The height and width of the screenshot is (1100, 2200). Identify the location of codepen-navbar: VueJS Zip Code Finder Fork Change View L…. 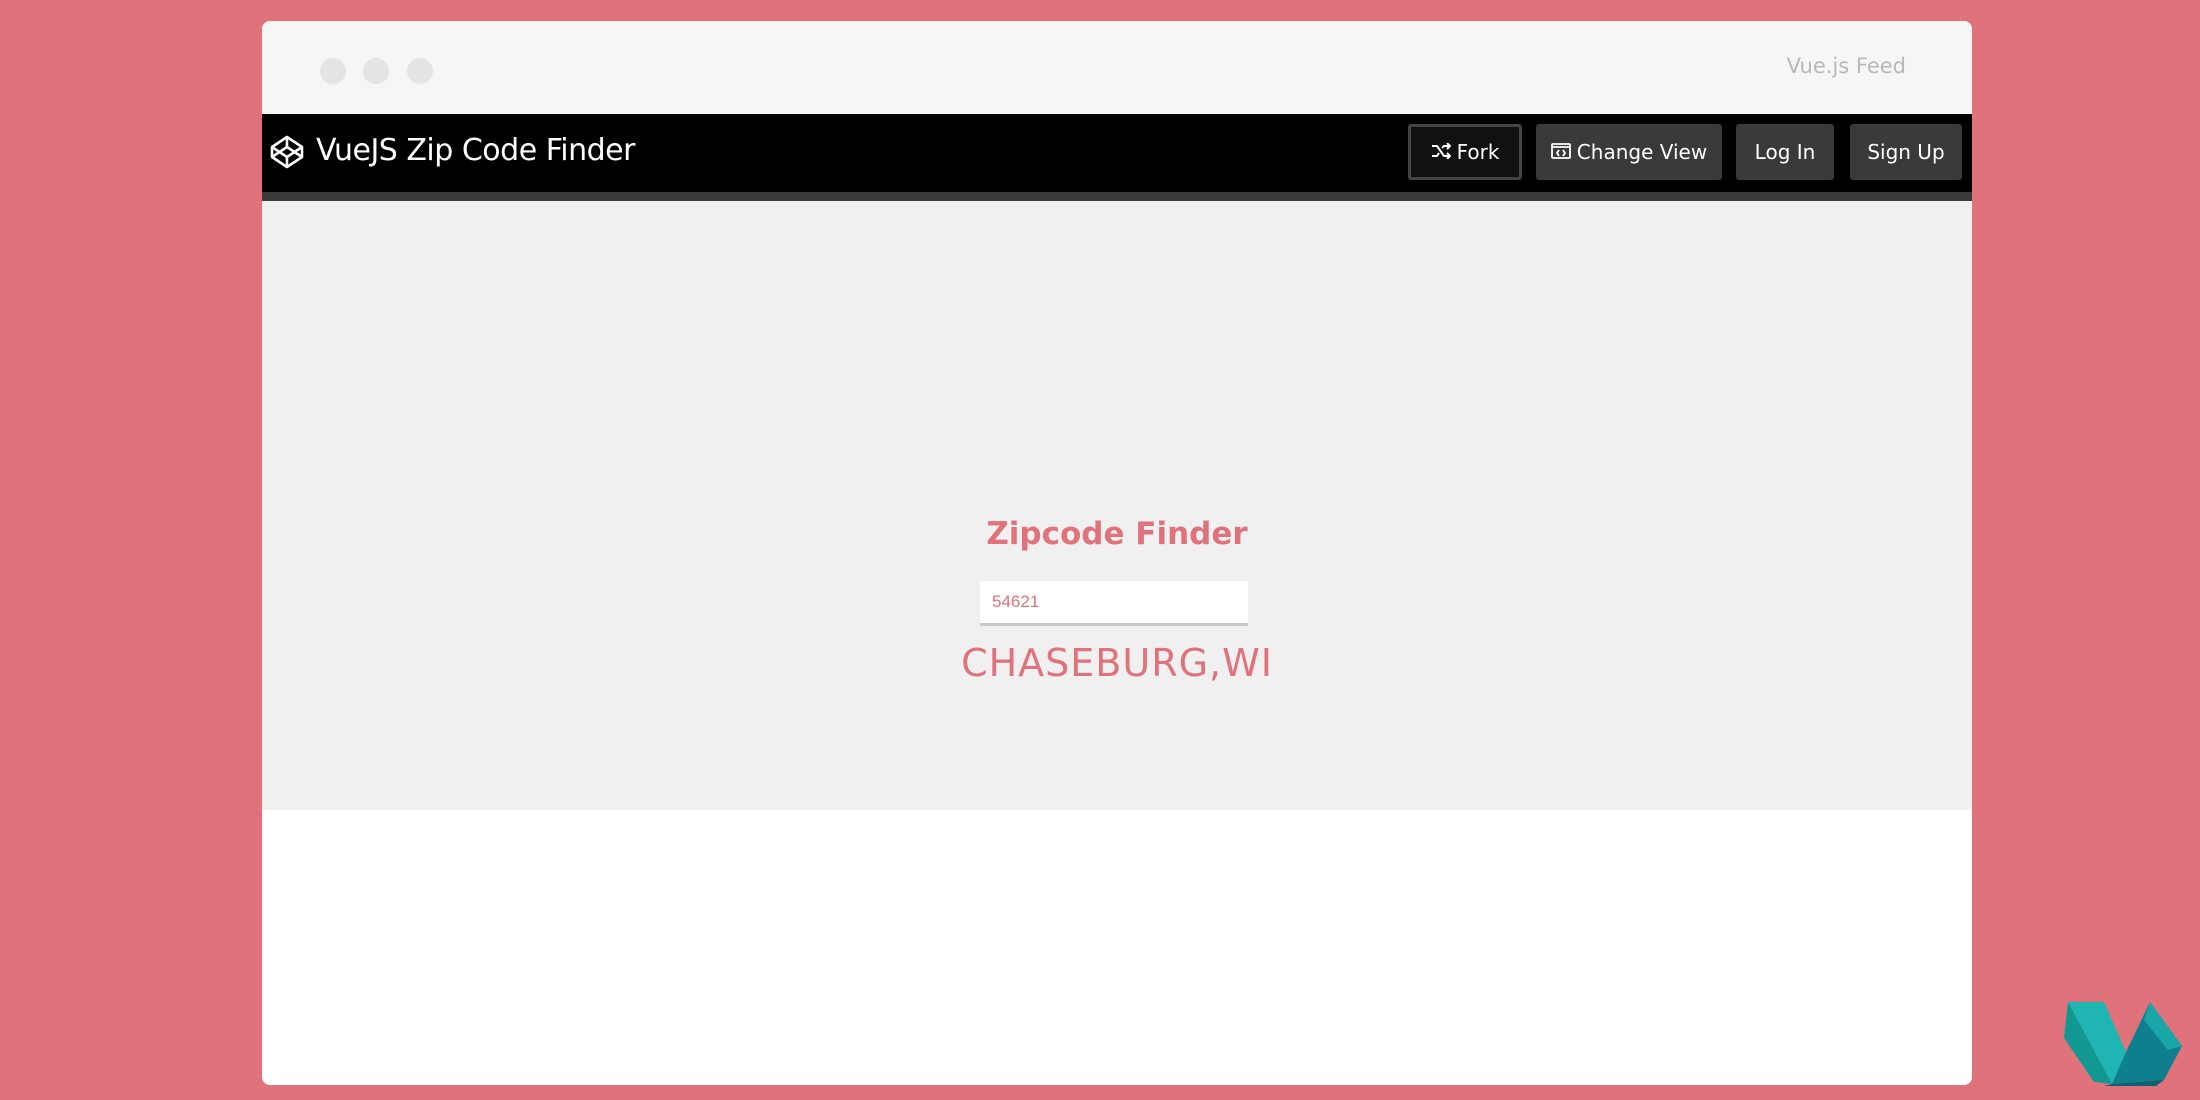
(1117, 157).